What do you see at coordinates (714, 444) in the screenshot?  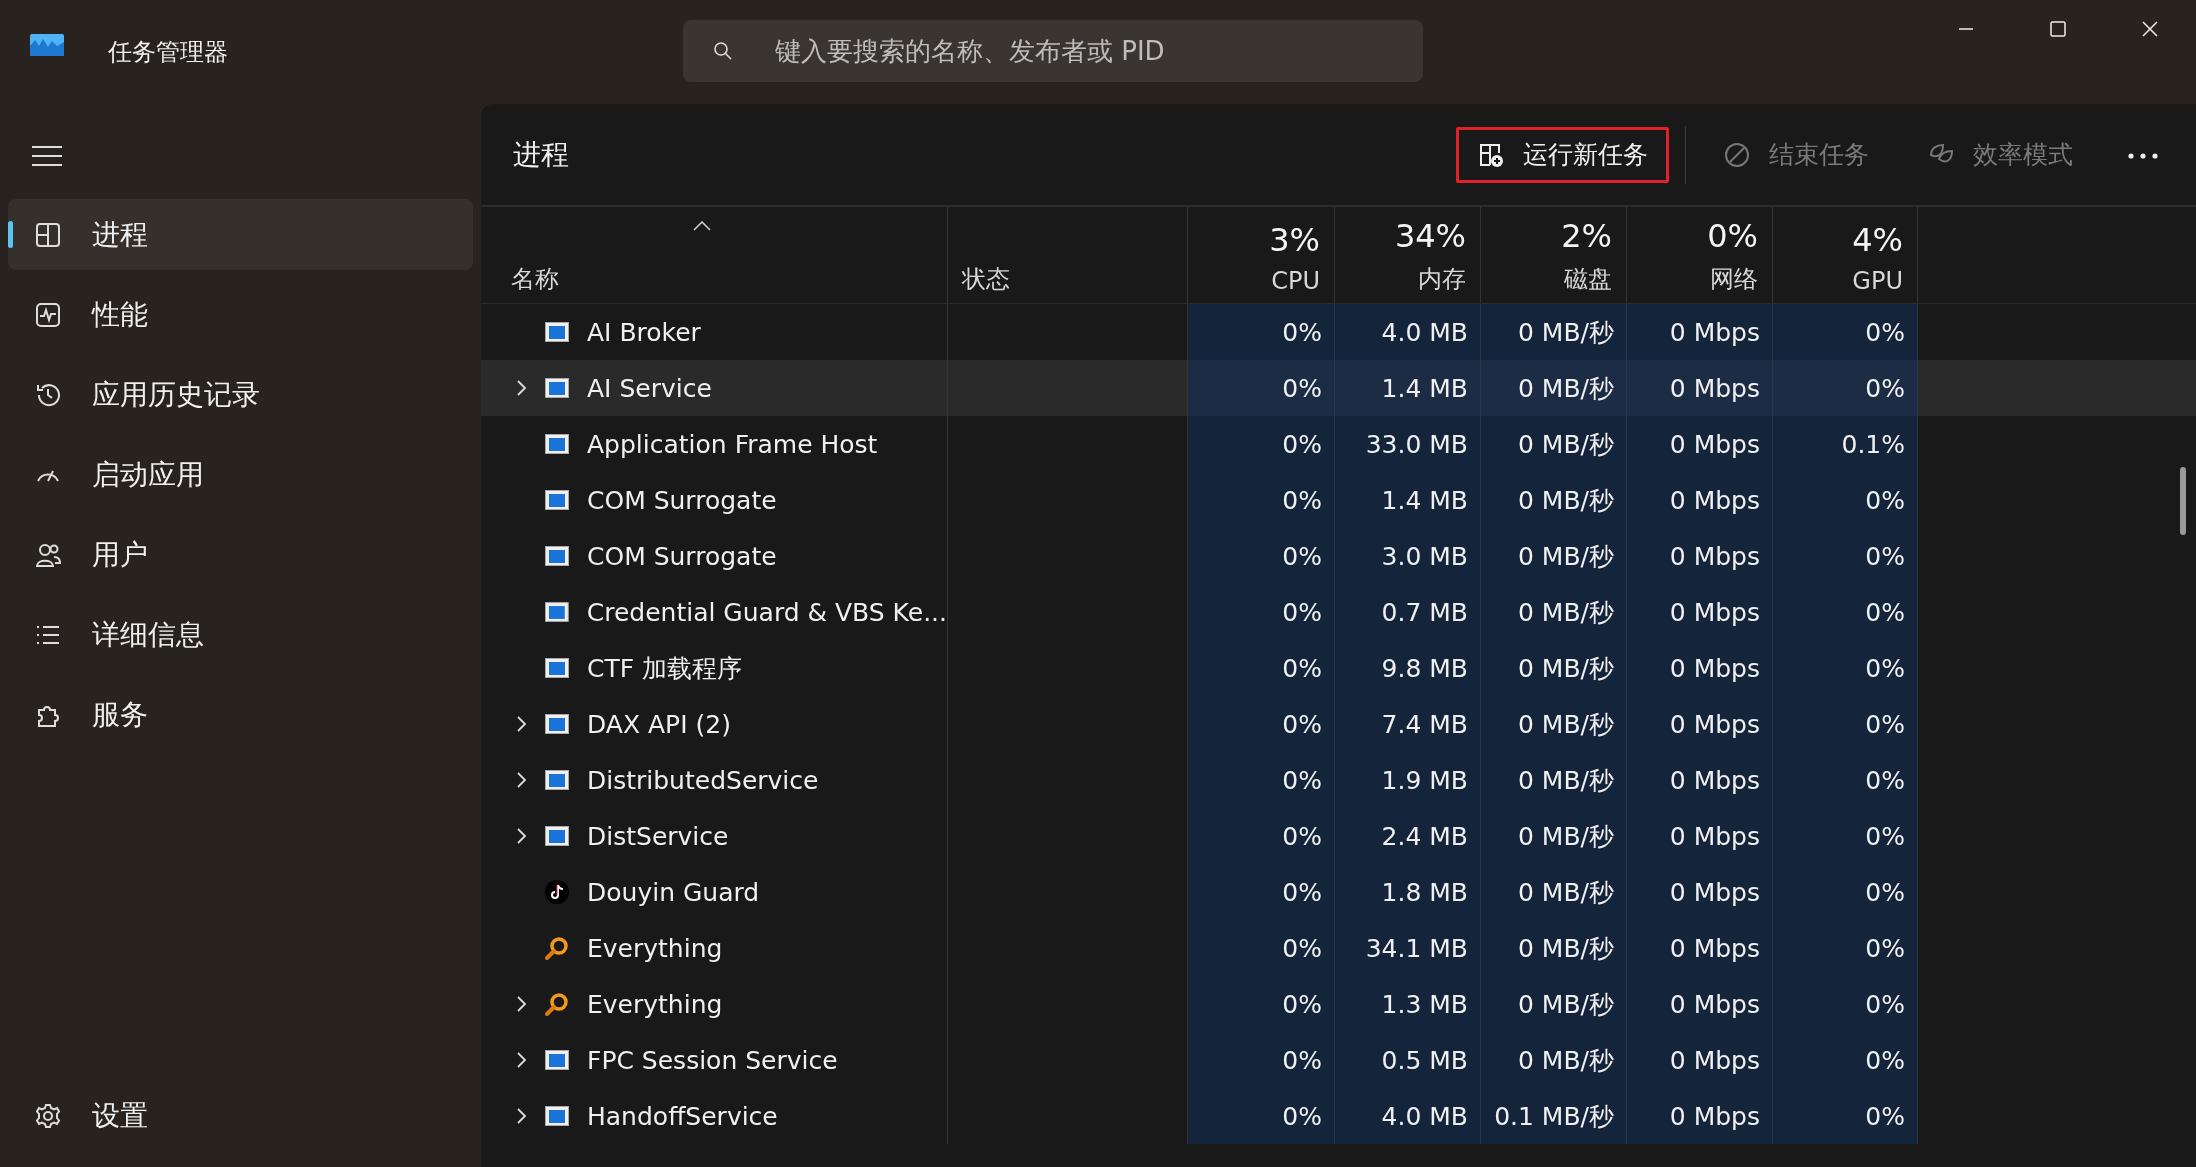 I see `process-name-cell: Application Frame Host` at bounding box center [714, 444].